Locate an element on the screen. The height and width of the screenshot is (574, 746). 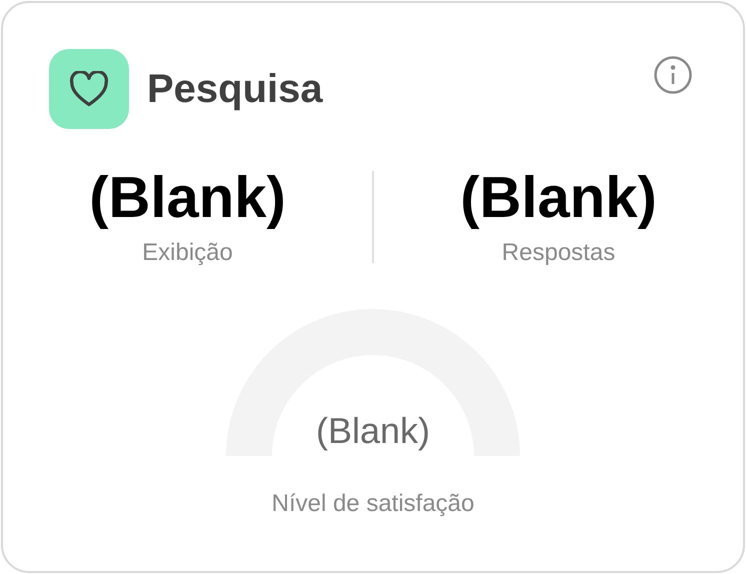
gauge-value: (Blank) is located at coordinates (373, 431).